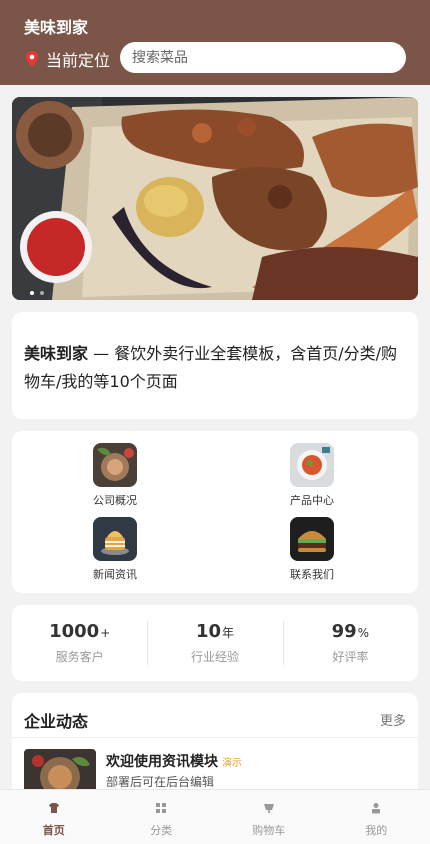 This screenshot has height=844, width=430. I want to click on location-pin-icon, so click(32, 59).